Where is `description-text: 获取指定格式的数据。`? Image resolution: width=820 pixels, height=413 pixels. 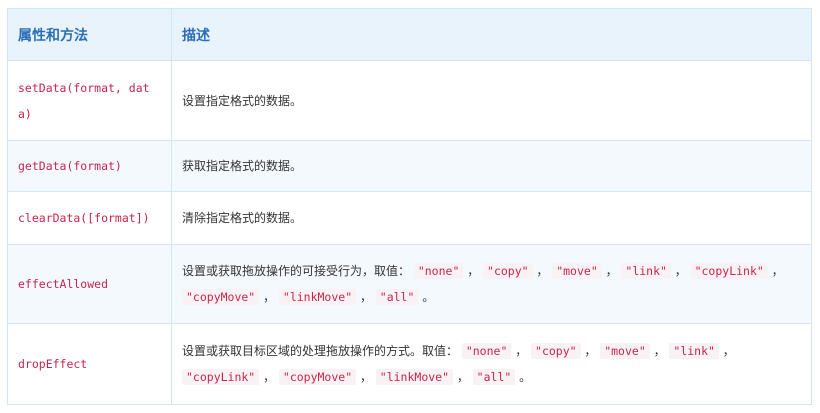
description-text: 获取指定格式的数据。 is located at coordinates (242, 166).